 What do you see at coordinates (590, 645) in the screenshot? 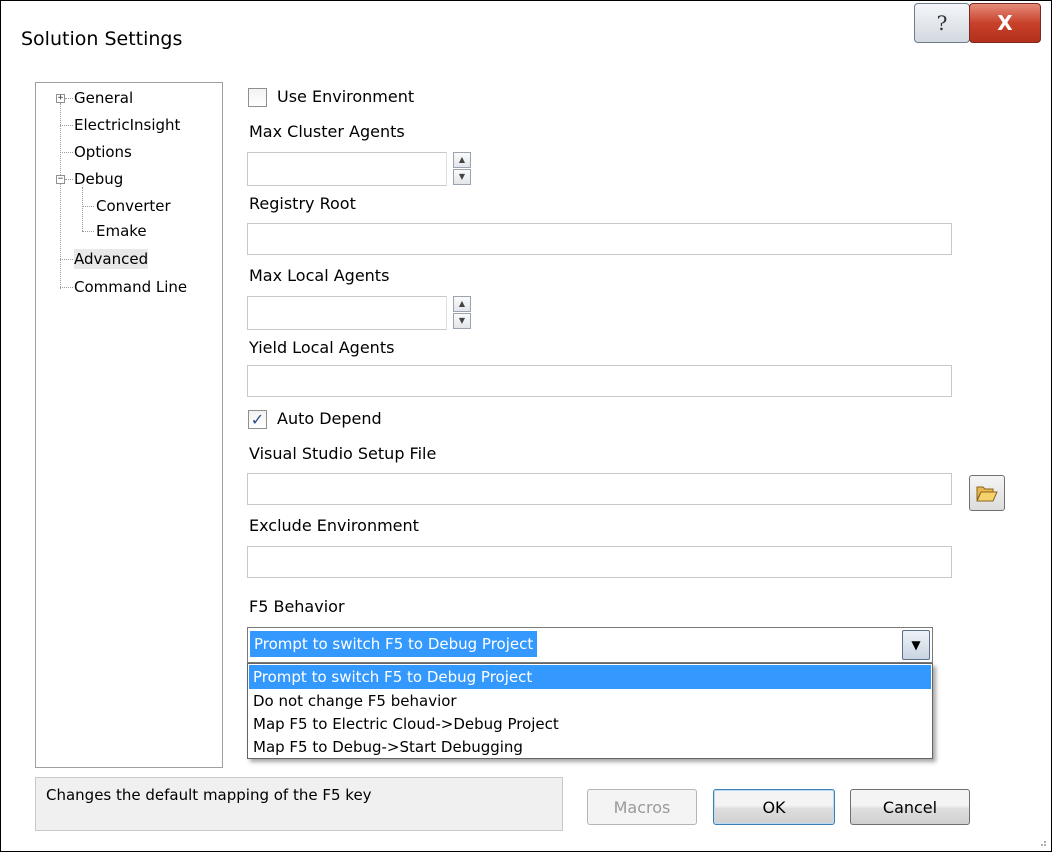
I see `f5-behavior-select: Prompt to switch F5 to Debug Project ▼` at bounding box center [590, 645].